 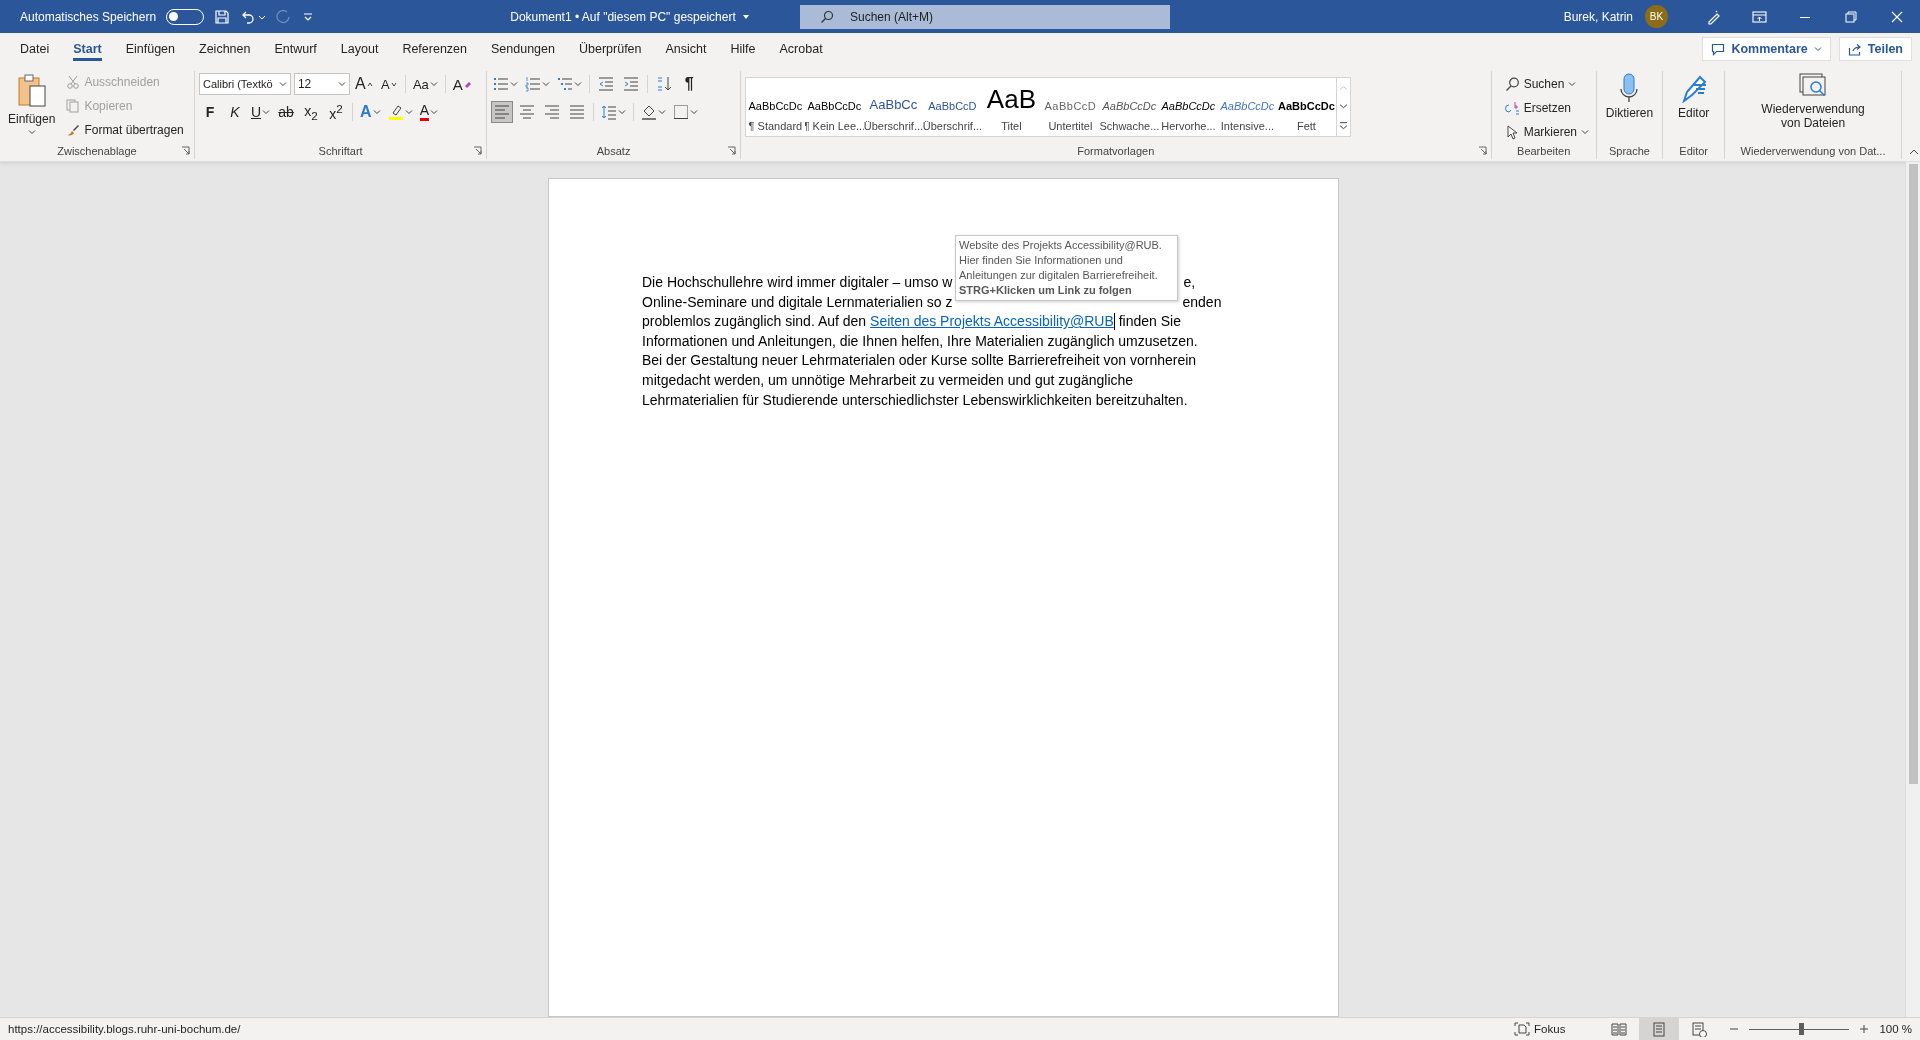 What do you see at coordinates (1619, 1029) in the screenshot?
I see `book-icon` at bounding box center [1619, 1029].